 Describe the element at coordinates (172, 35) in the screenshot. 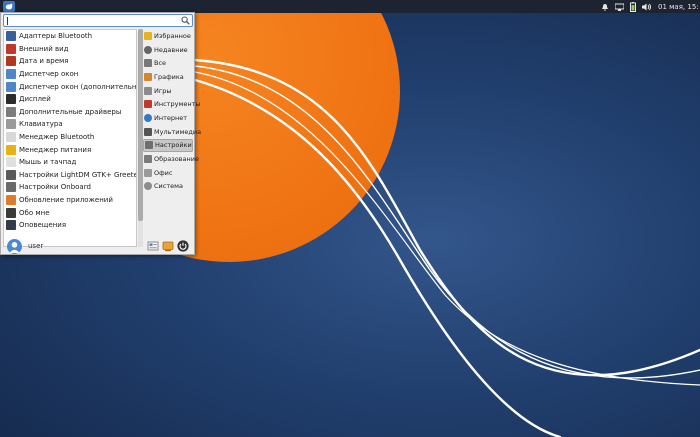

I see `category-item-label: Избранное` at that location.